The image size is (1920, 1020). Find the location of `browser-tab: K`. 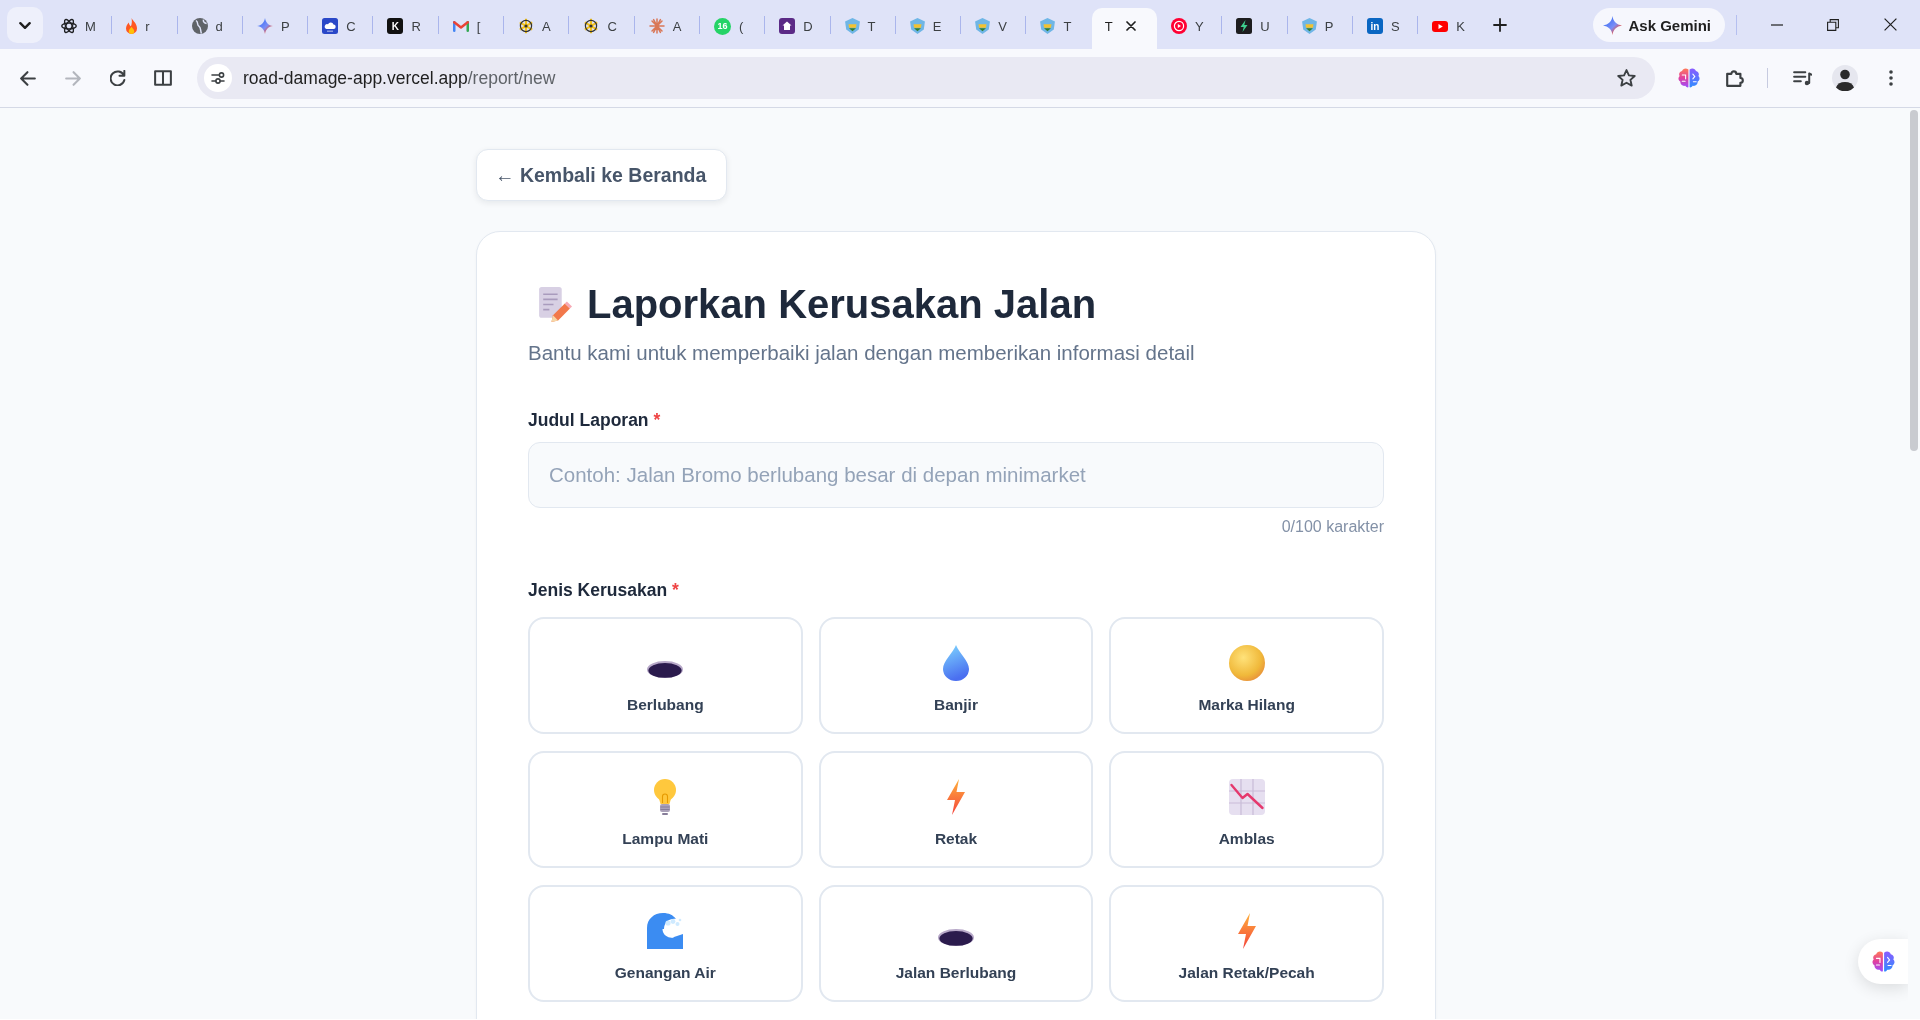

browser-tab: K is located at coordinates (1451, 28).